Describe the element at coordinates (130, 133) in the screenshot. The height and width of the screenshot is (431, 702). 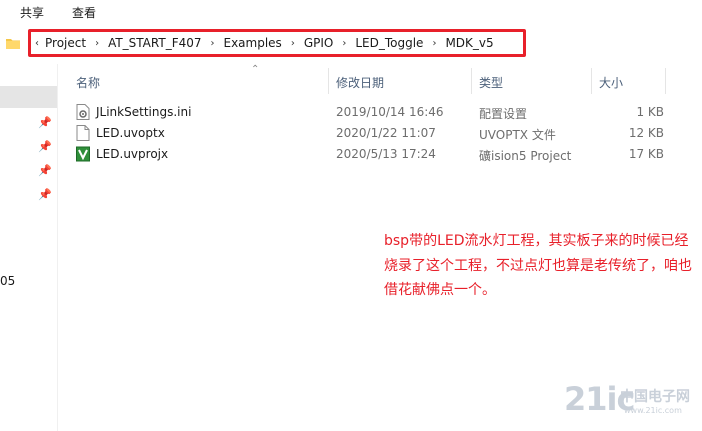
I see `file-name: LED.uvoptx` at that location.